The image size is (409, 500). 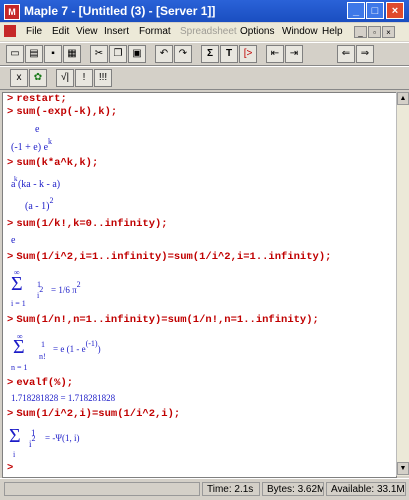 I want to click on cut-icon: ✂, so click(x=99, y=54).